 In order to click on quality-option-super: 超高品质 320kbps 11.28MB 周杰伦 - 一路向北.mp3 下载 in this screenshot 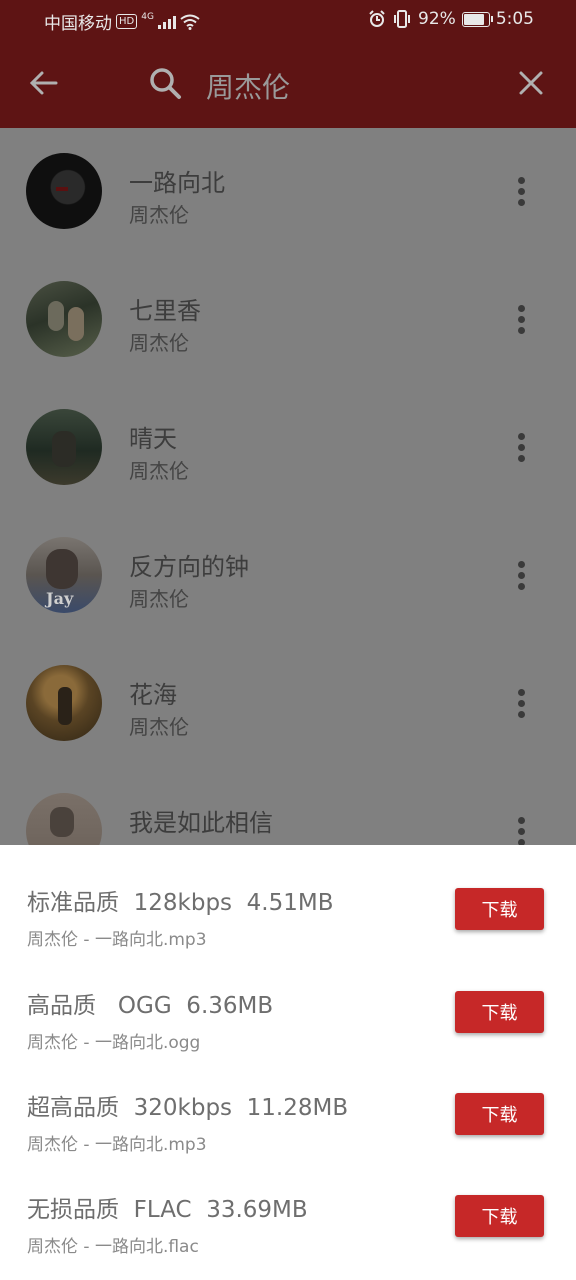, I will do `click(288, 1102)`.